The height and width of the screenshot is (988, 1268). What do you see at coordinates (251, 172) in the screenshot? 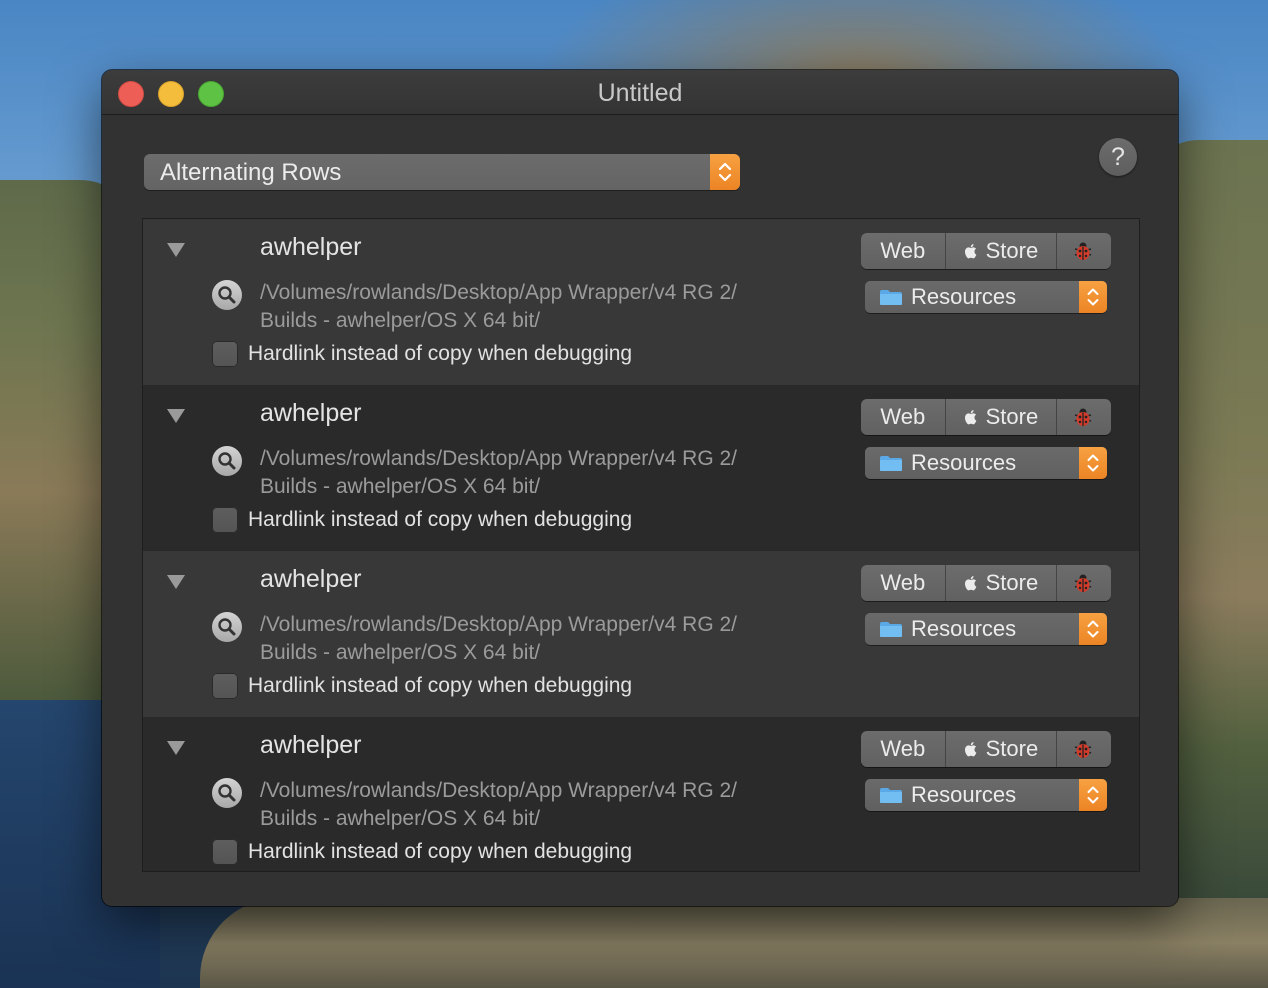
I see `layout-popup-value: Alternating Rows` at bounding box center [251, 172].